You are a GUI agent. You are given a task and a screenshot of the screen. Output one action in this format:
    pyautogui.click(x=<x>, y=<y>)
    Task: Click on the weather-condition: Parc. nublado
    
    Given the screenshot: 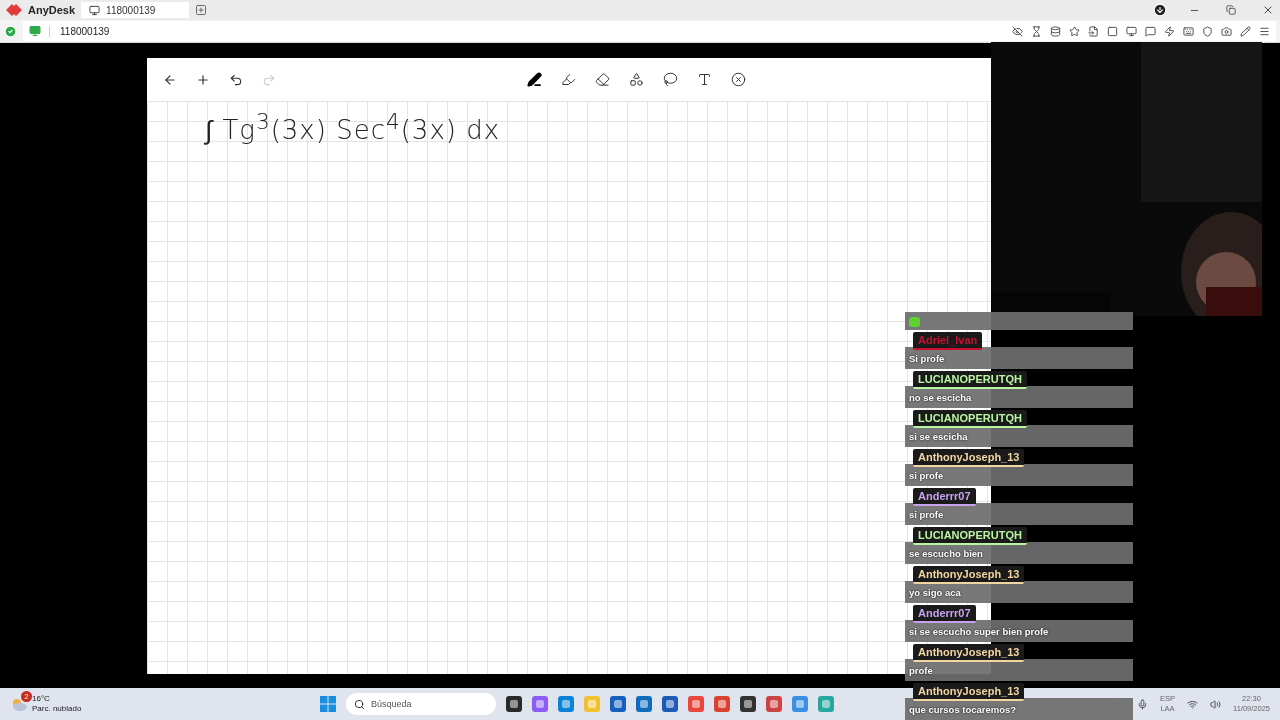 What is the action you would take?
    pyautogui.click(x=57, y=709)
    